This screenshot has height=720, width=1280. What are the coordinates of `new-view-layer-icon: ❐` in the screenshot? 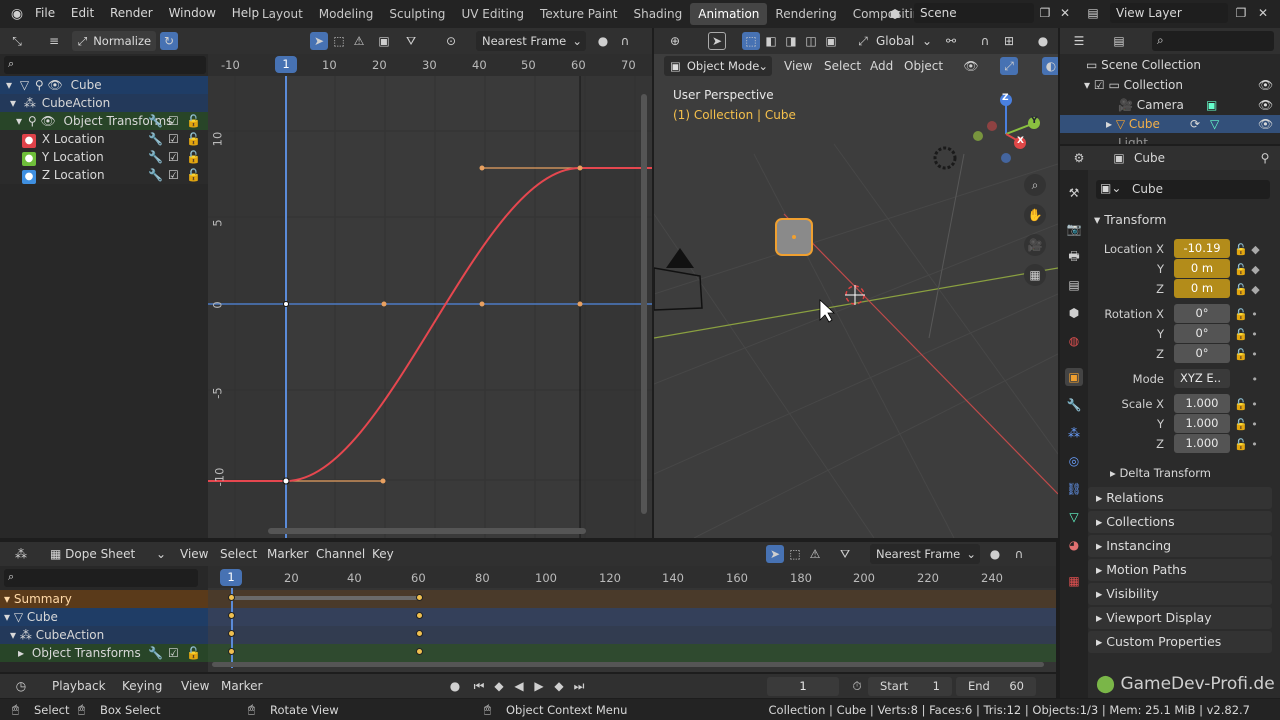 It's located at (1241, 13).